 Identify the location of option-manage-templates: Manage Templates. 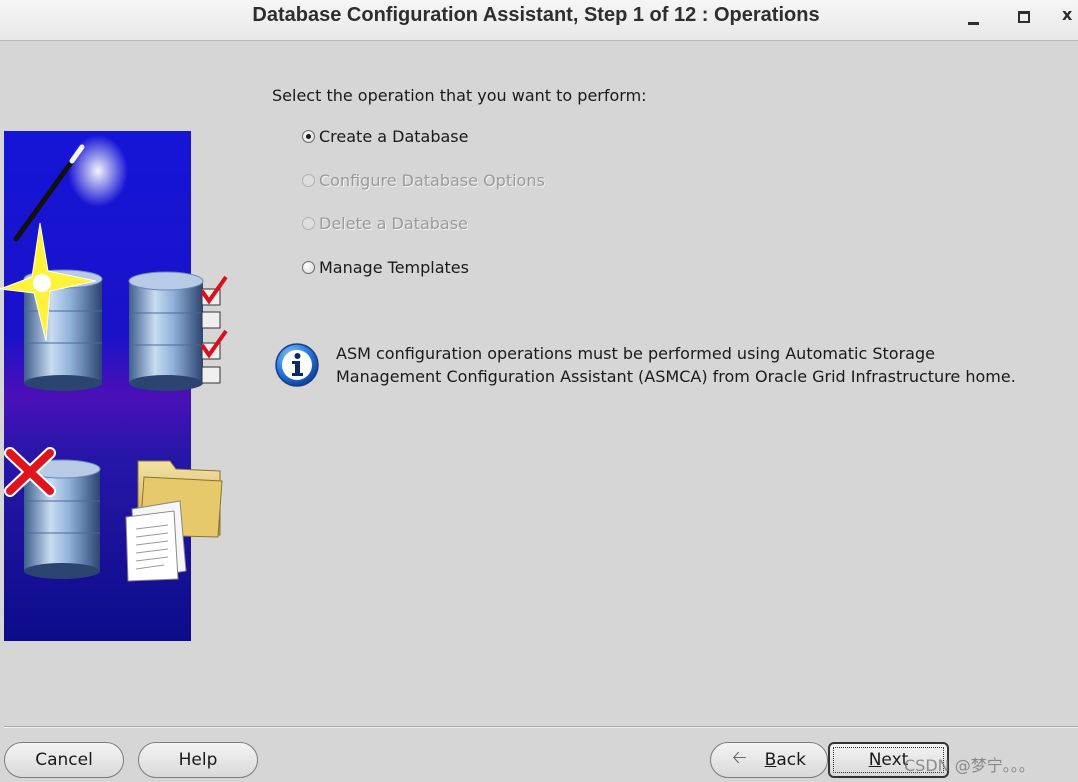
(385, 267).